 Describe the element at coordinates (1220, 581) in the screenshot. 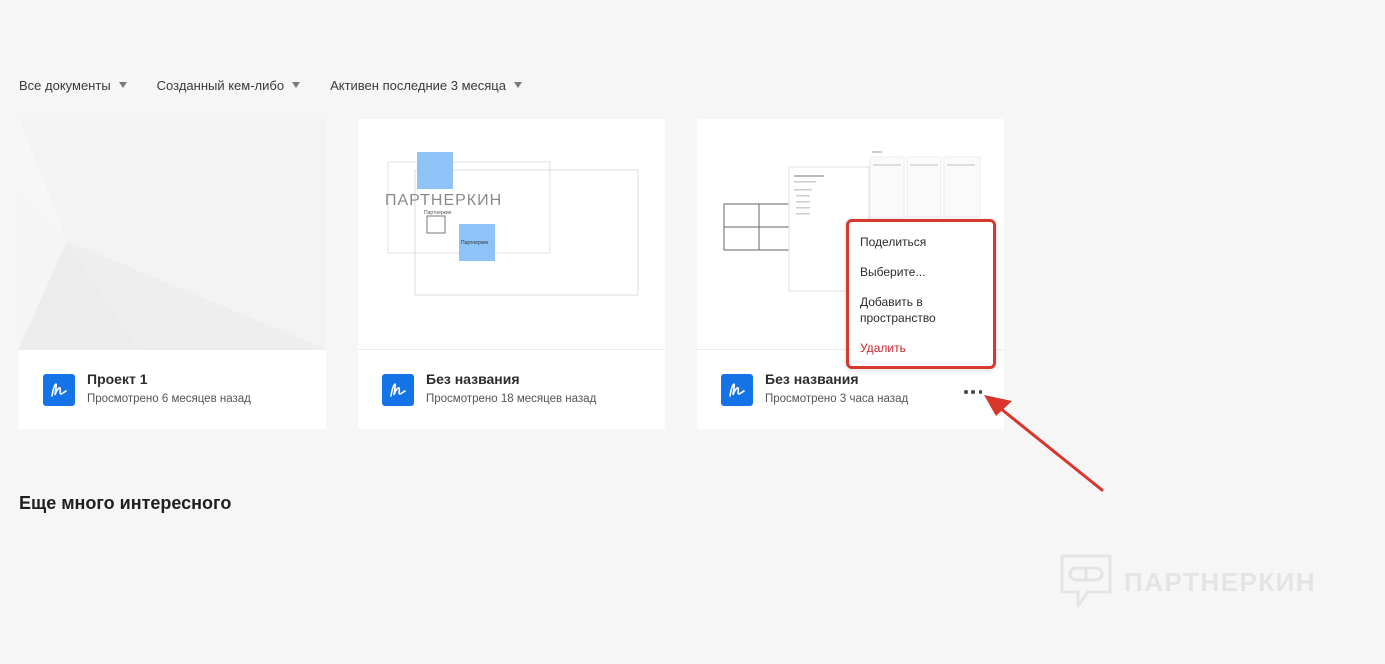

I see `watermark-text: ПАРТНЕРКИН` at that location.